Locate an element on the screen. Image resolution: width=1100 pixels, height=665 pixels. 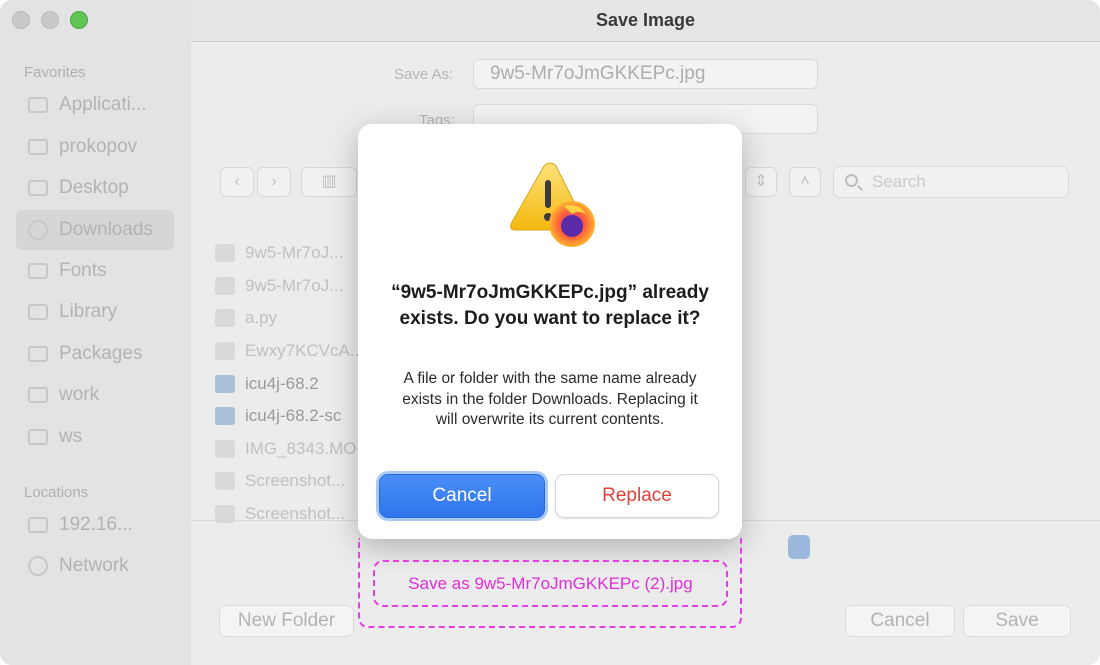
save-button: Save is located at coordinates (1017, 621).